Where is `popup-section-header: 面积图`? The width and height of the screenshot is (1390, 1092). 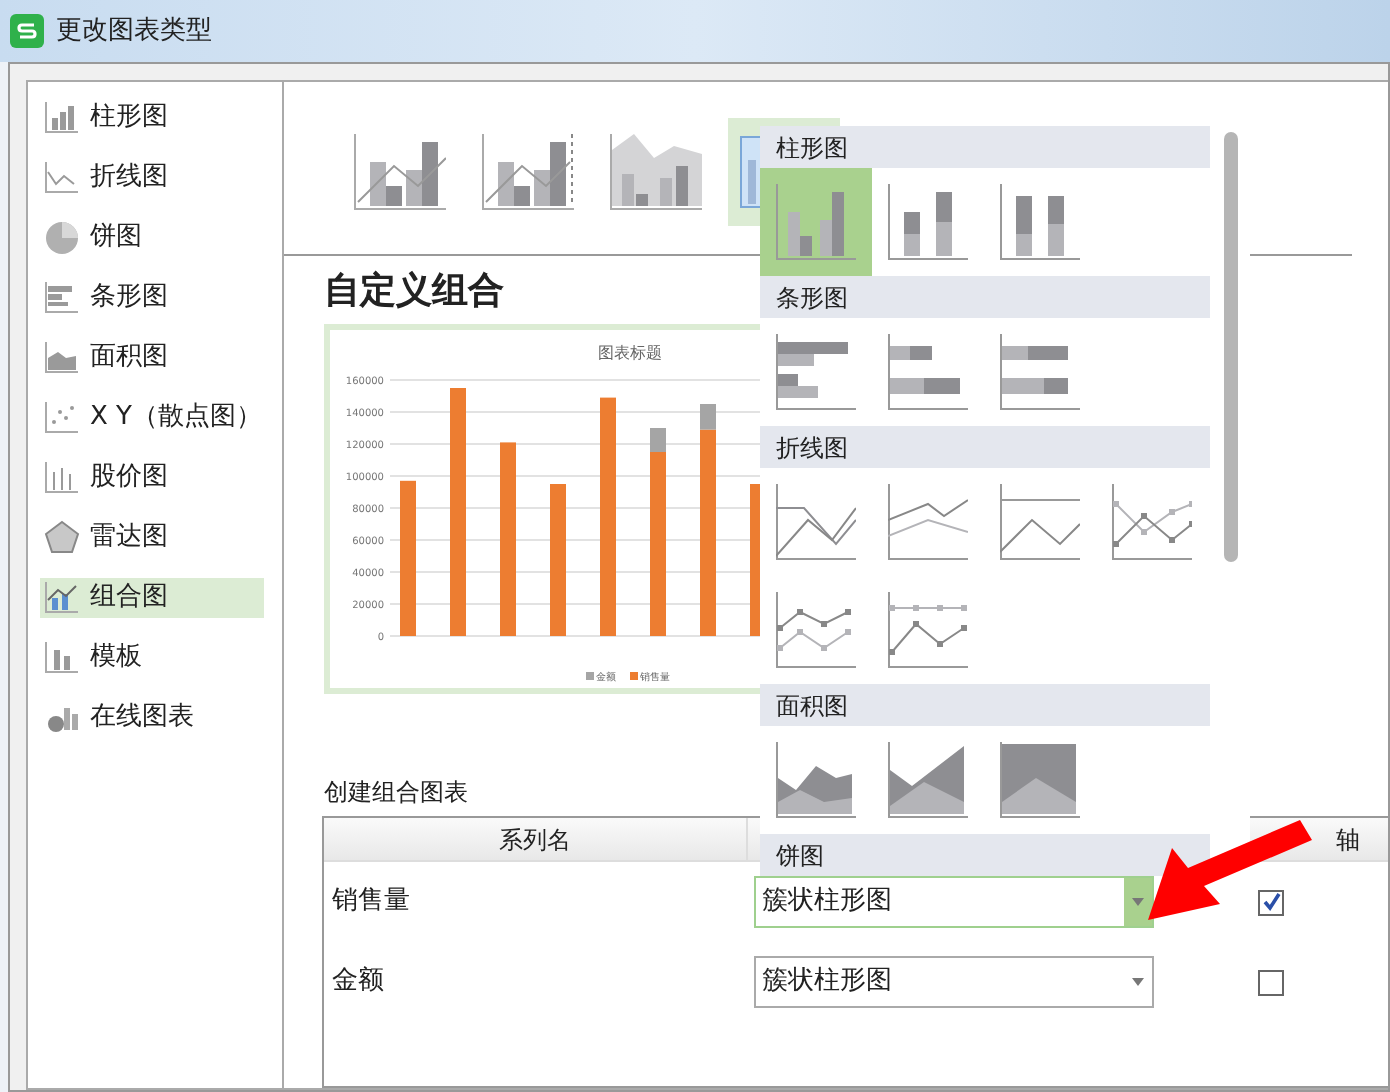 popup-section-header: 面积图 is located at coordinates (985, 705).